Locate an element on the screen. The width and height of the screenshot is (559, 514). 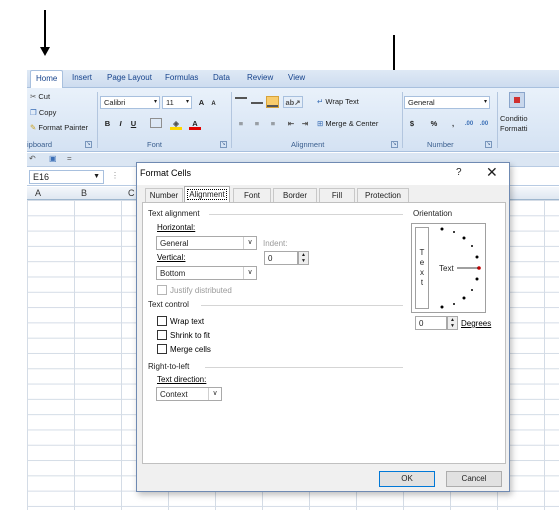
tab-view: View is located at coordinates (296, 77).